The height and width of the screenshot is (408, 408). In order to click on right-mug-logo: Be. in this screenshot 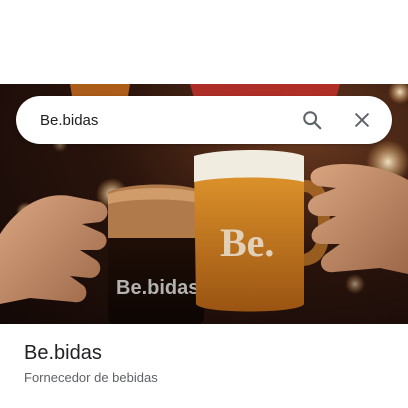, I will do `click(247, 242)`.